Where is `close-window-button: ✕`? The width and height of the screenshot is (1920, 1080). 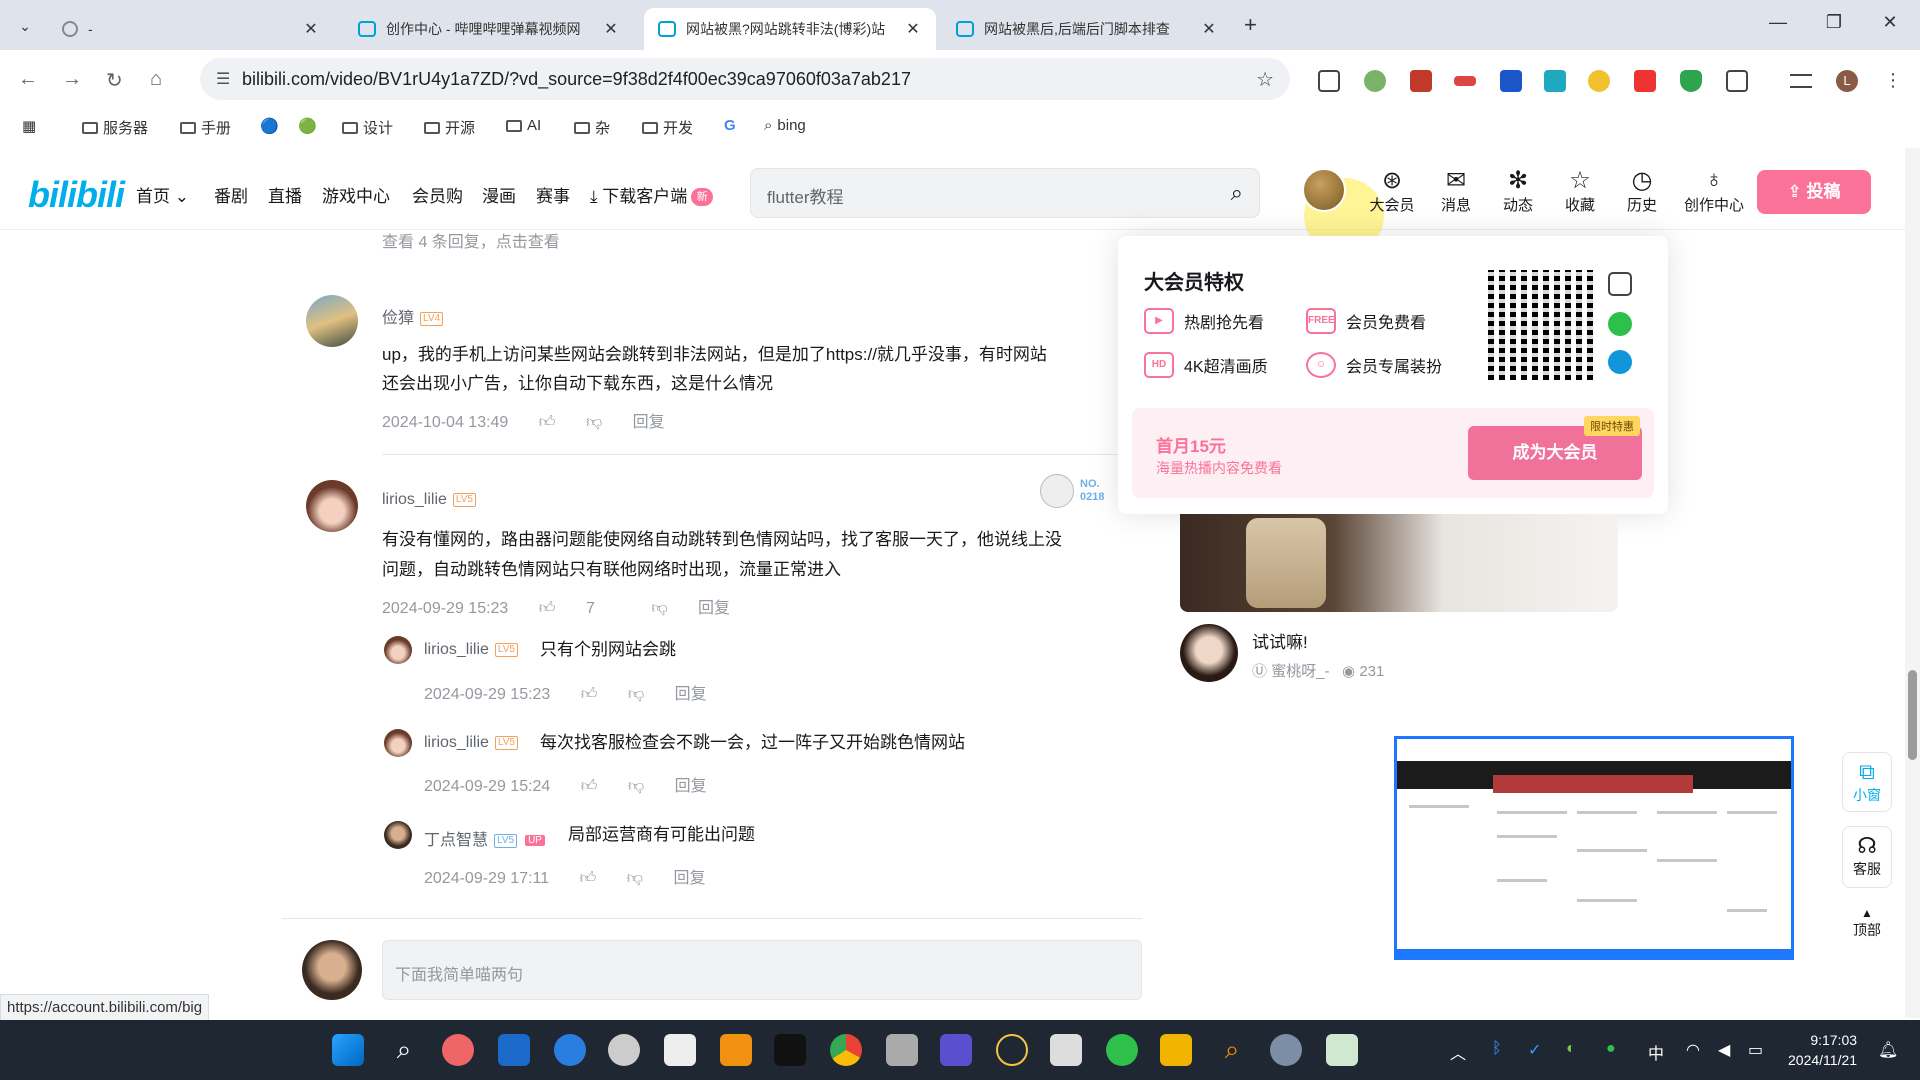
close-window-button: ✕ is located at coordinates (1890, 22).